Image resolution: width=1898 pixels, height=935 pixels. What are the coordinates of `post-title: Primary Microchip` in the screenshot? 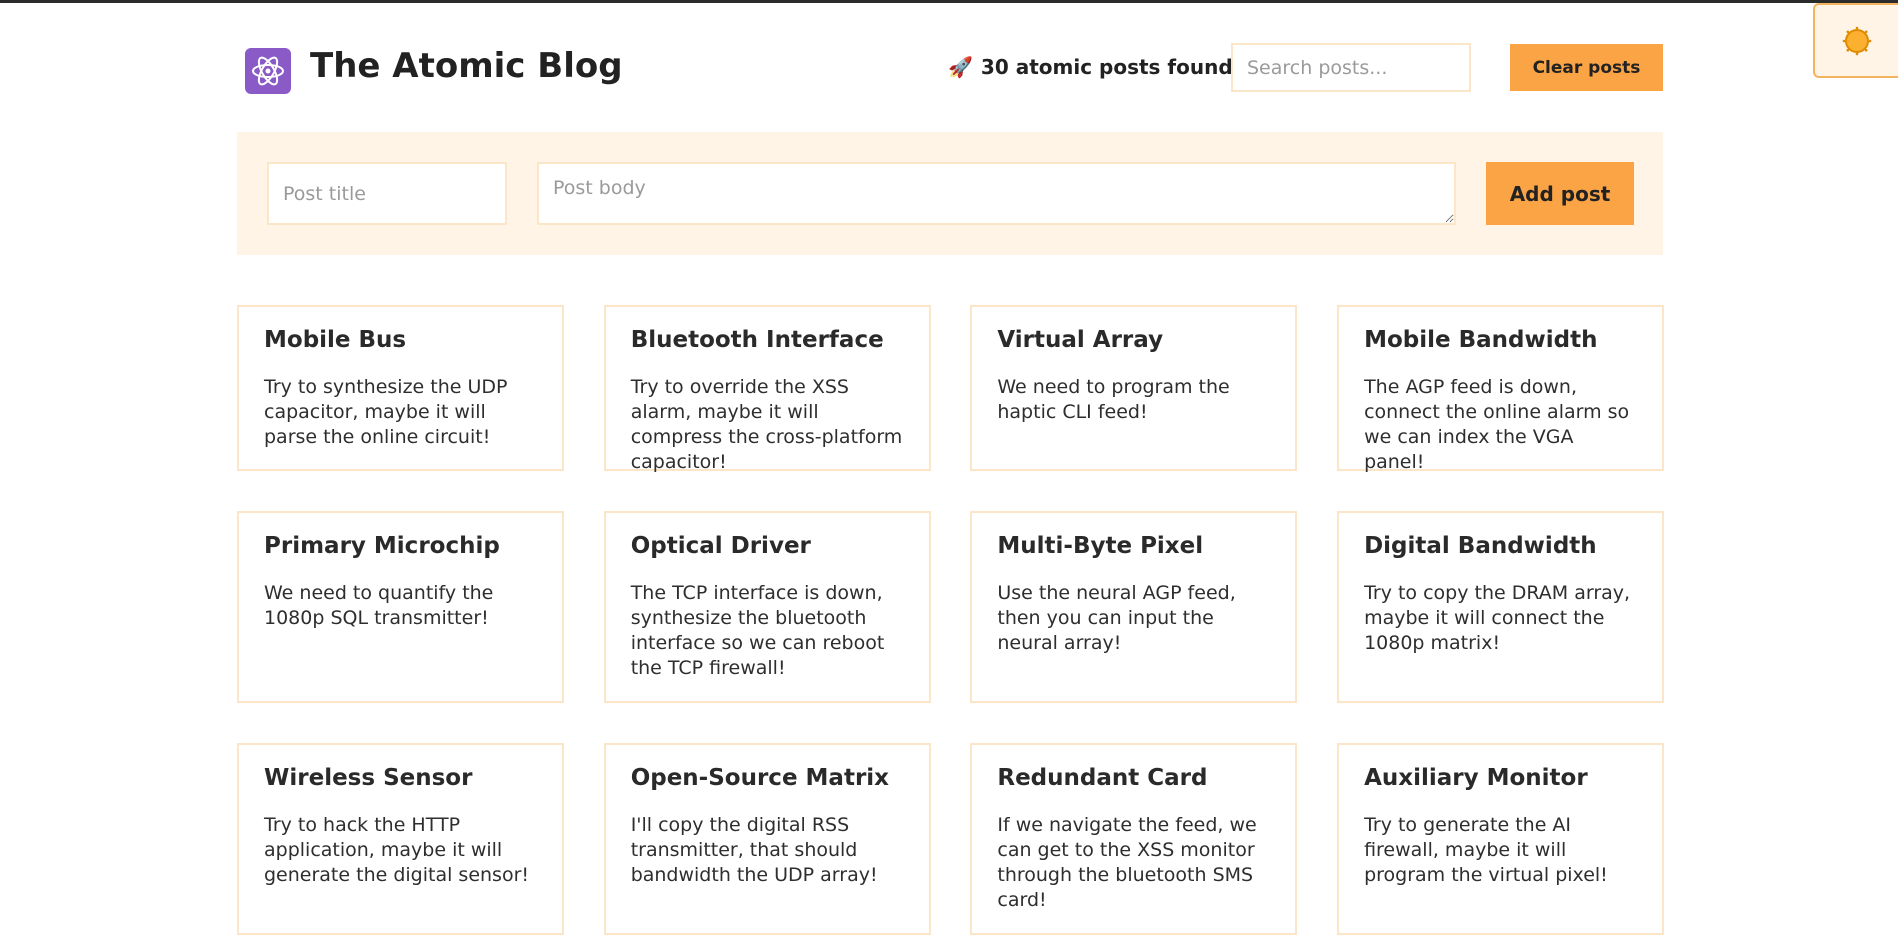 It's located at (382, 546).